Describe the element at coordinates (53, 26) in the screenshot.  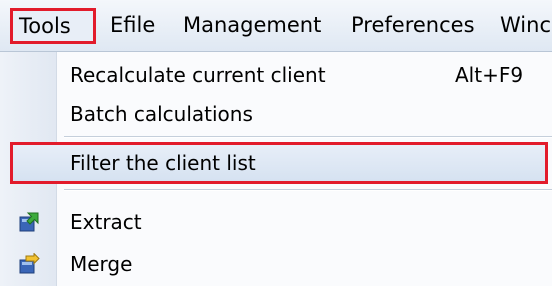
I see `menu-tools: Tools` at that location.